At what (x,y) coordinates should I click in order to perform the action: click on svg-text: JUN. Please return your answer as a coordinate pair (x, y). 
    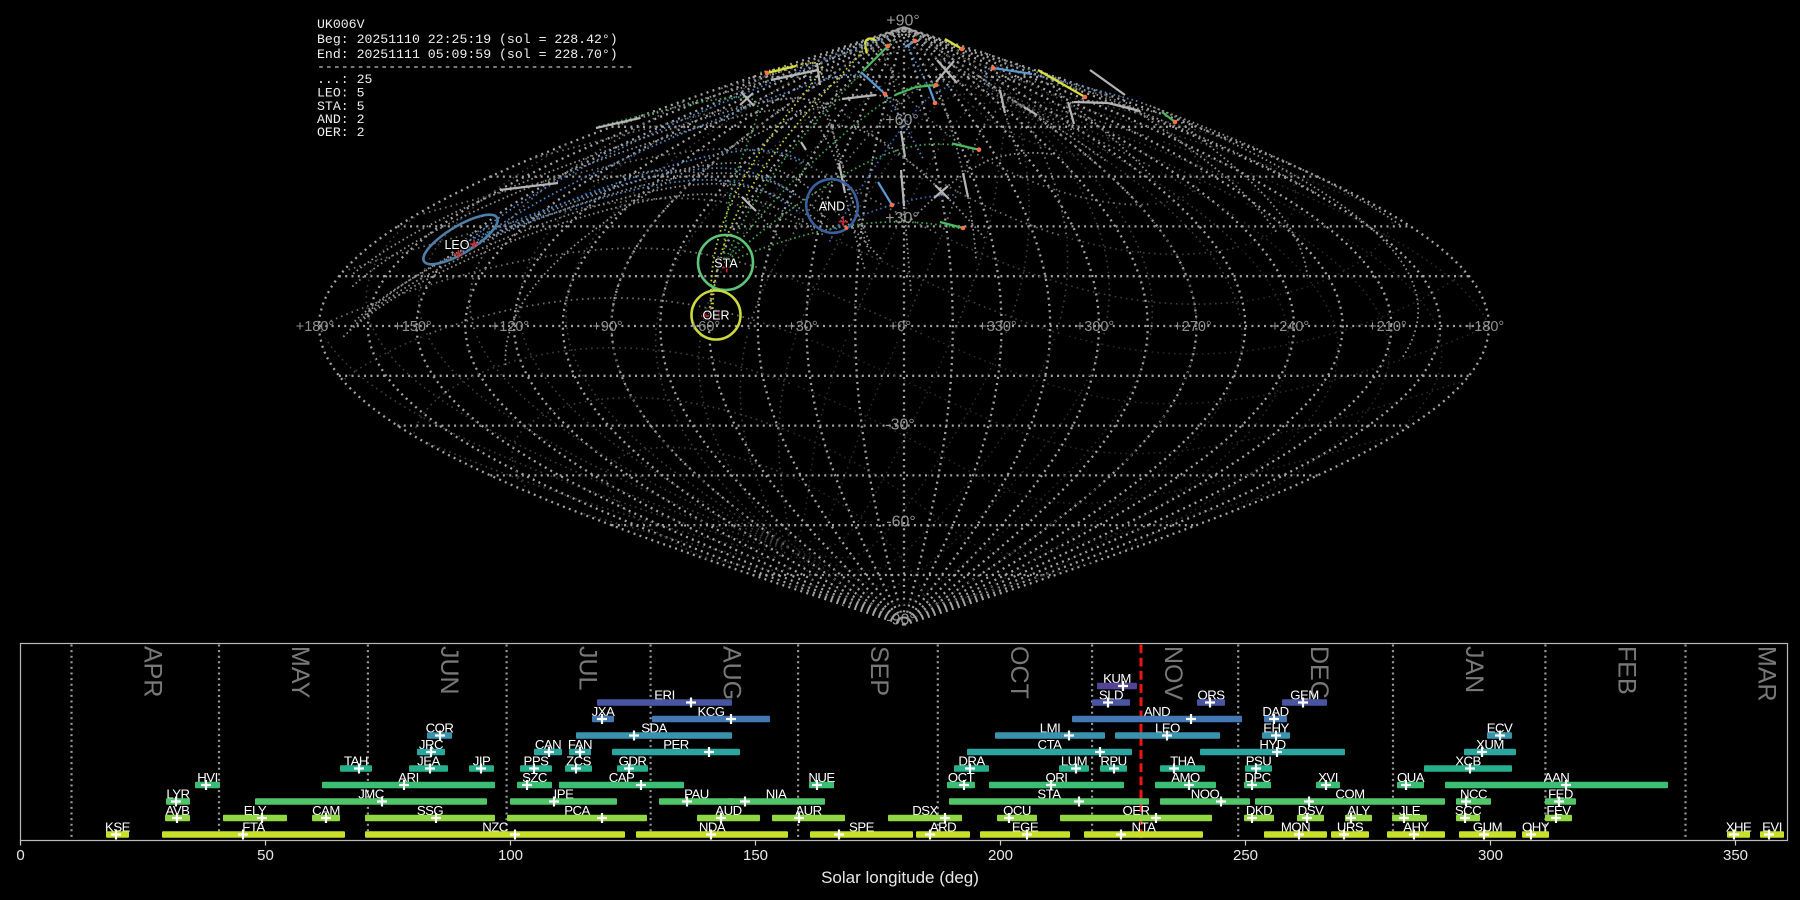
    Looking at the image, I should click on (449, 670).